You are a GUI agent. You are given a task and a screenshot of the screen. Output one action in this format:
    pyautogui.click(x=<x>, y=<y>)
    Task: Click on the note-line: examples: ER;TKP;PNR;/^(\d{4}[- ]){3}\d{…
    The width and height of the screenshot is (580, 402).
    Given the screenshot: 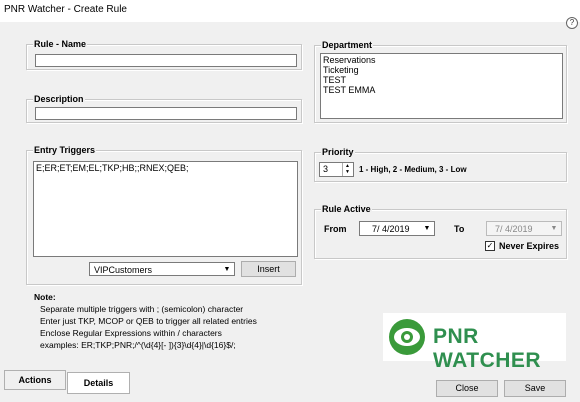 What is the action you would take?
    pyautogui.click(x=138, y=345)
    